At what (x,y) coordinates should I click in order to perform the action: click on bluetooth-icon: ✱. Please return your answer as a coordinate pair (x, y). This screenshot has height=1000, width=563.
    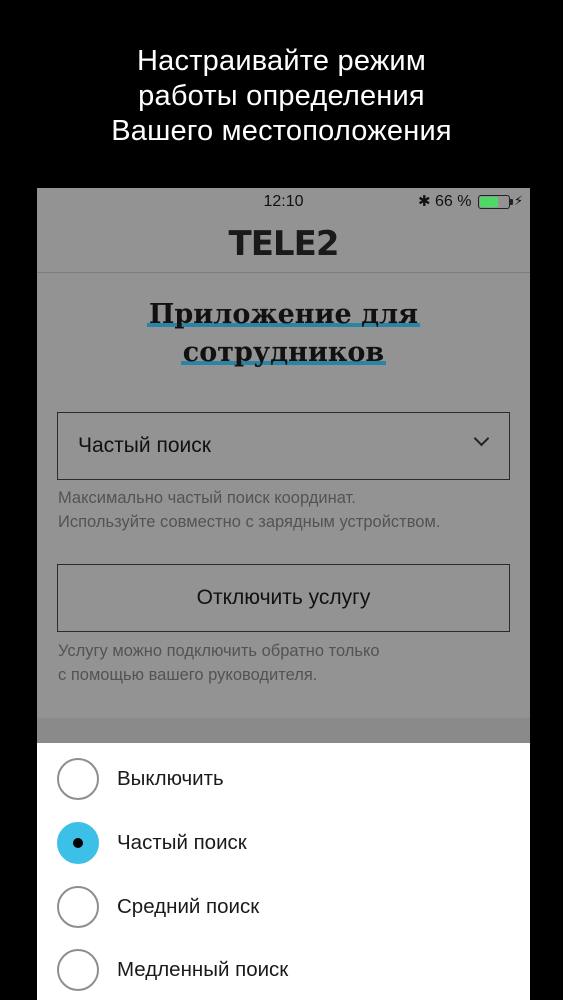
    Looking at the image, I should click on (424, 201).